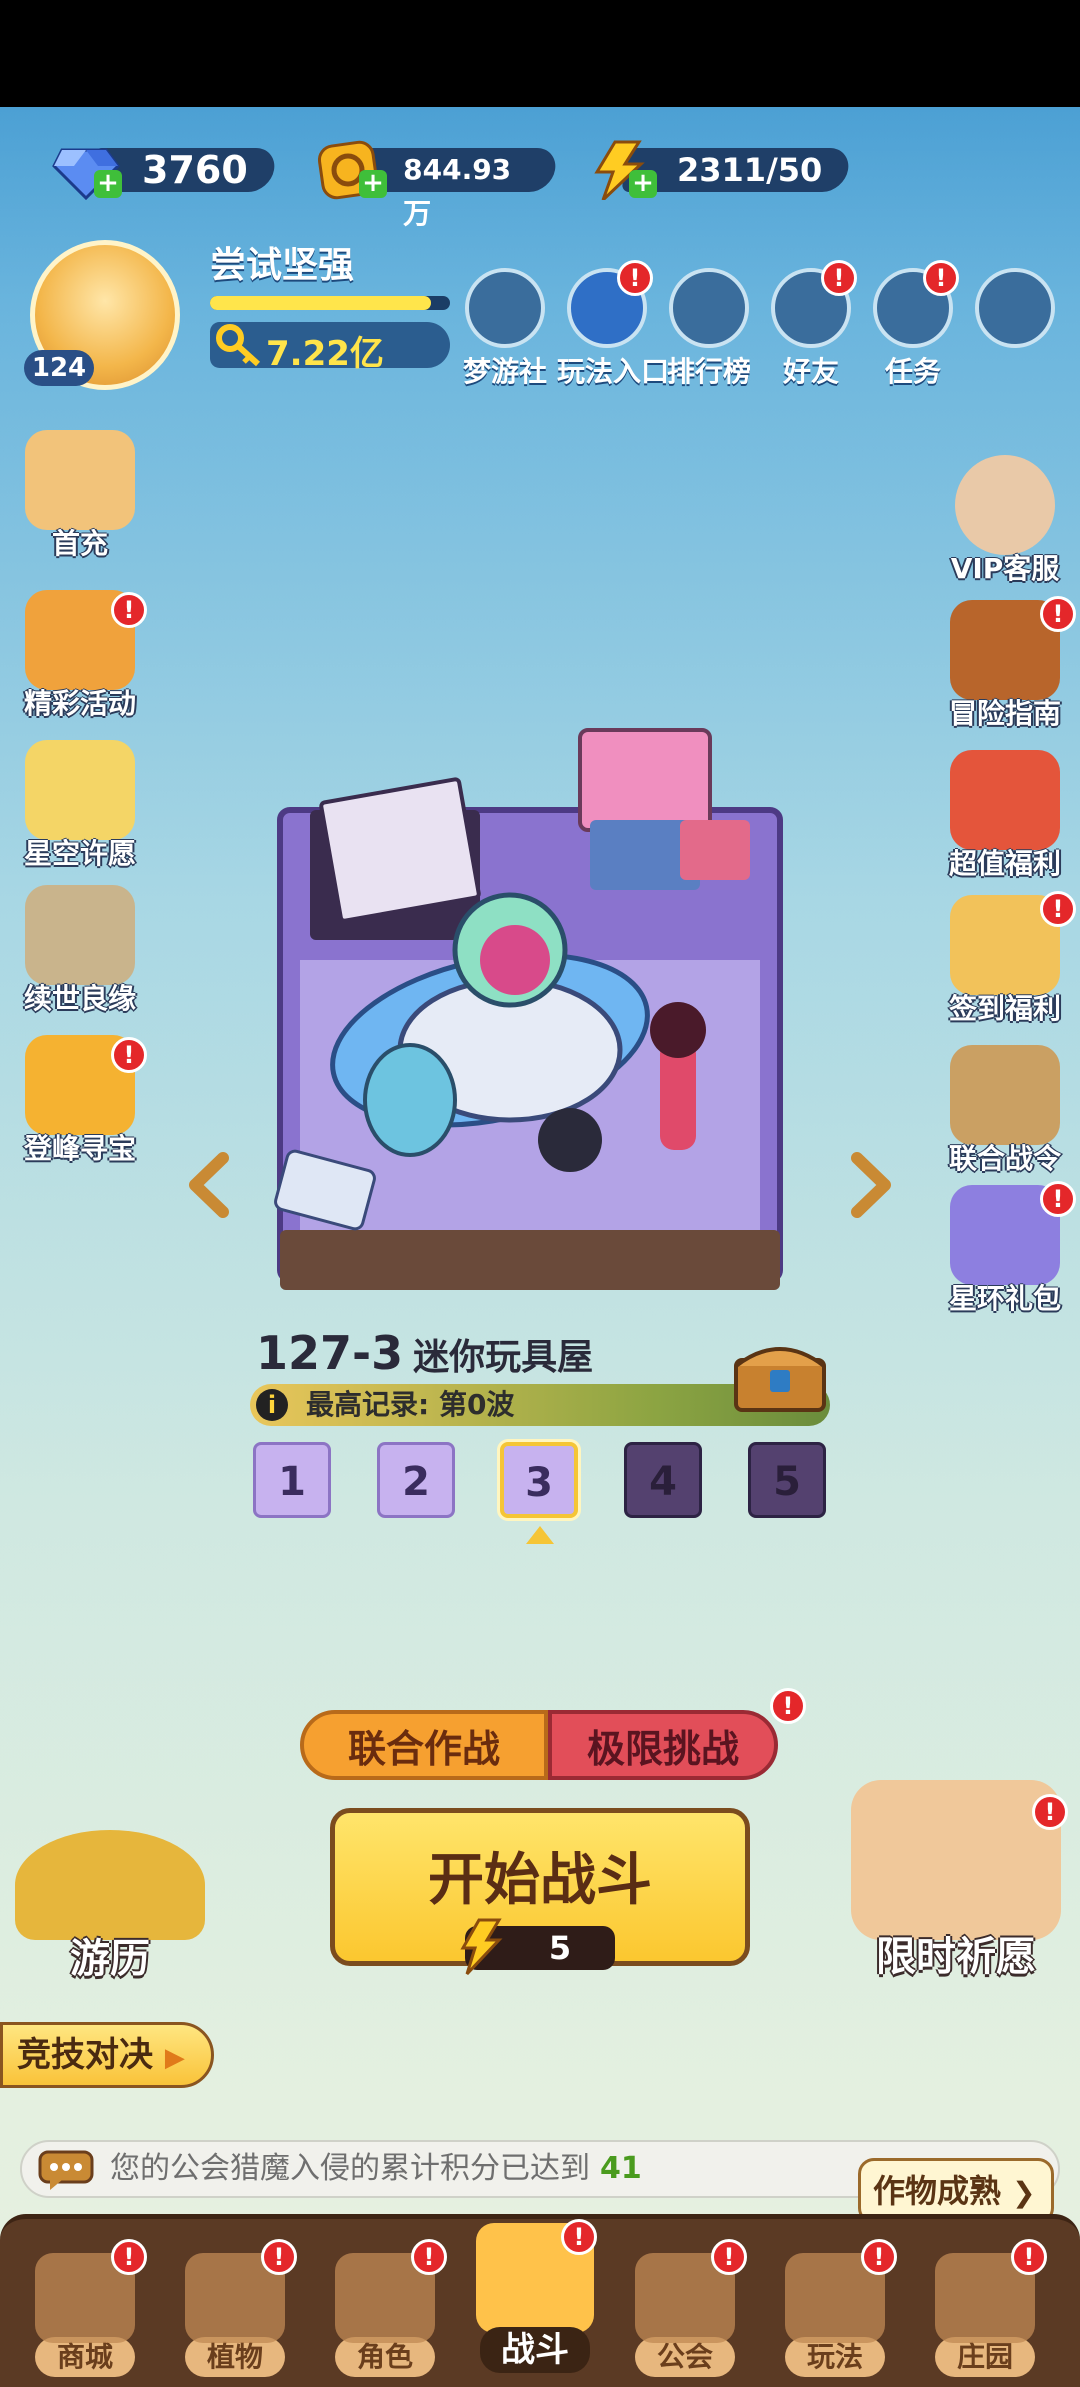  Describe the element at coordinates (457, 191) in the screenshot. I see `gold-count: 844.93万` at that location.